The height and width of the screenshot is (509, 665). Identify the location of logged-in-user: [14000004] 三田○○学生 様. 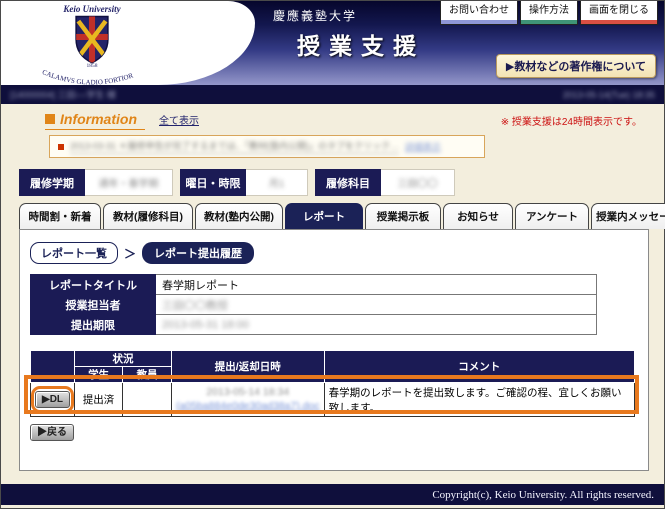
(63, 95).